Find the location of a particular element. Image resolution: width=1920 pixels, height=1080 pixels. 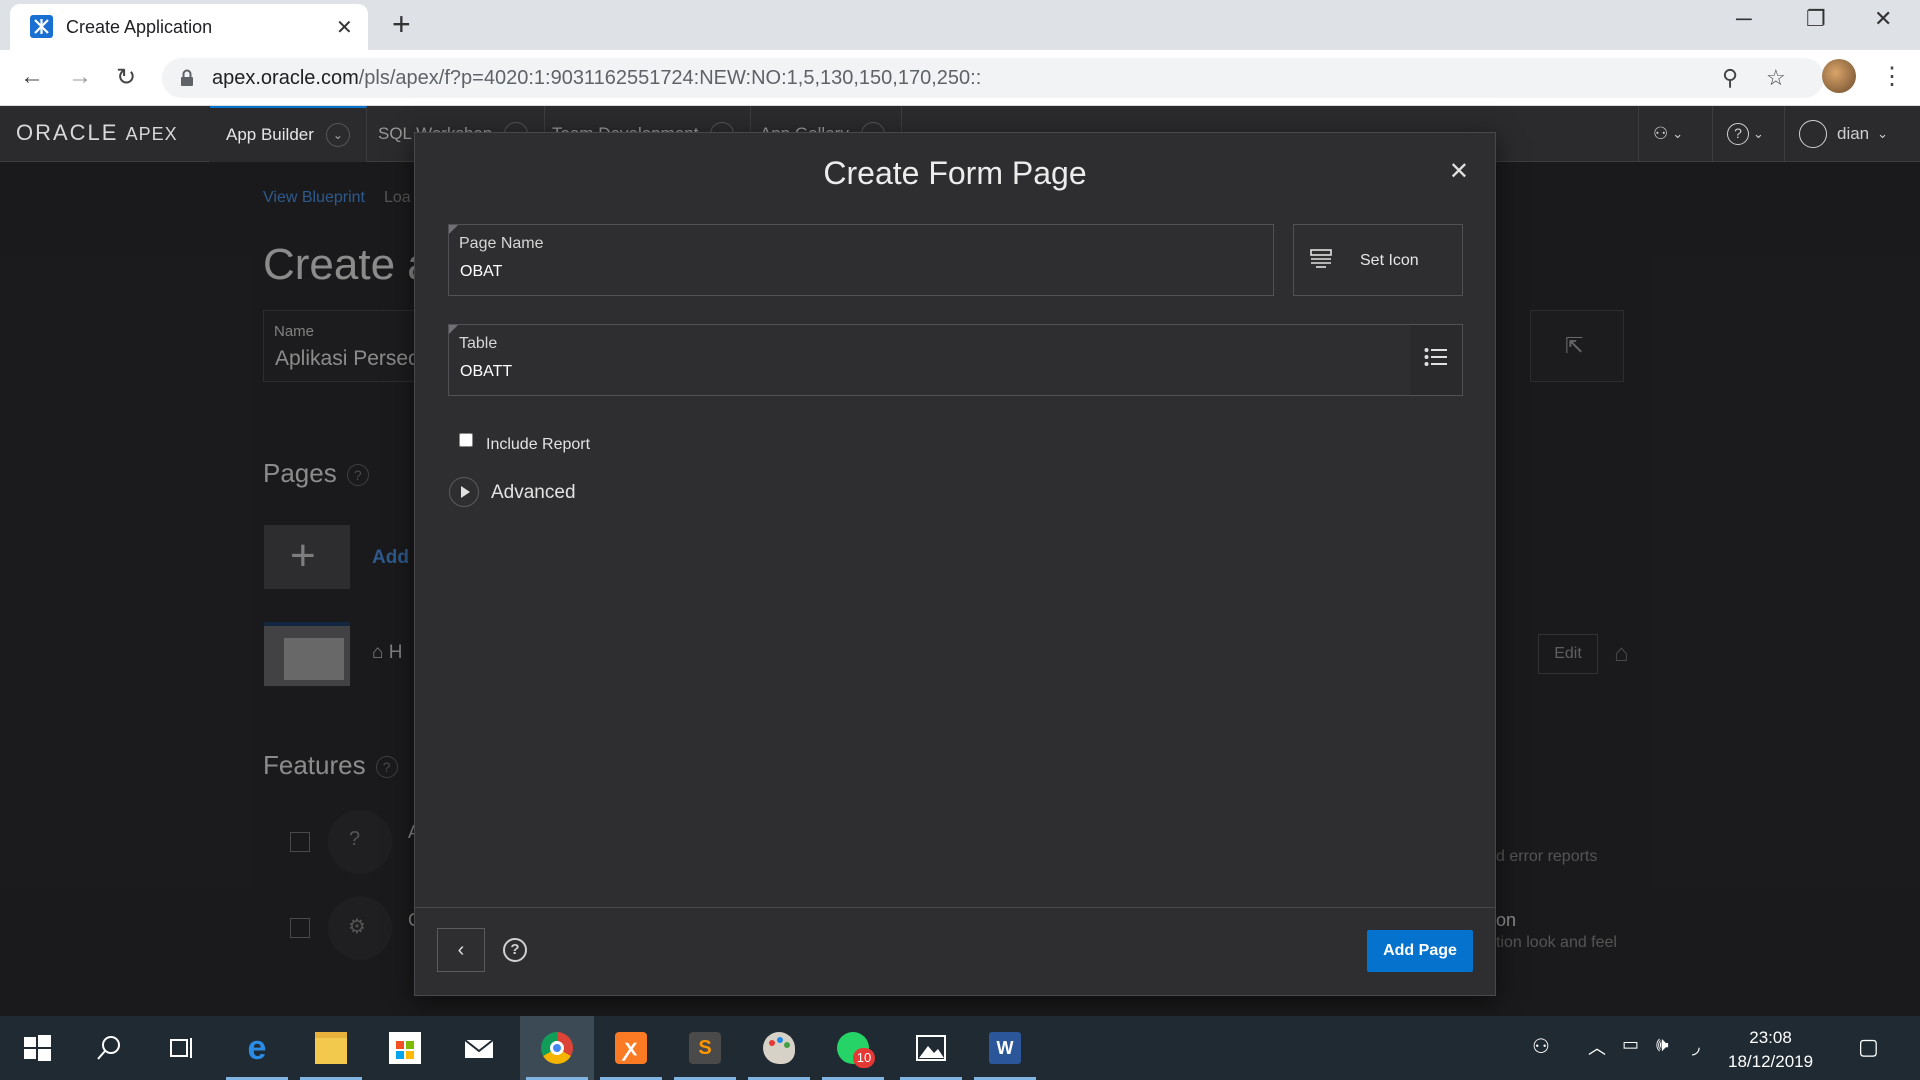

chevron-left-icon: ‹ is located at coordinates (461, 950).